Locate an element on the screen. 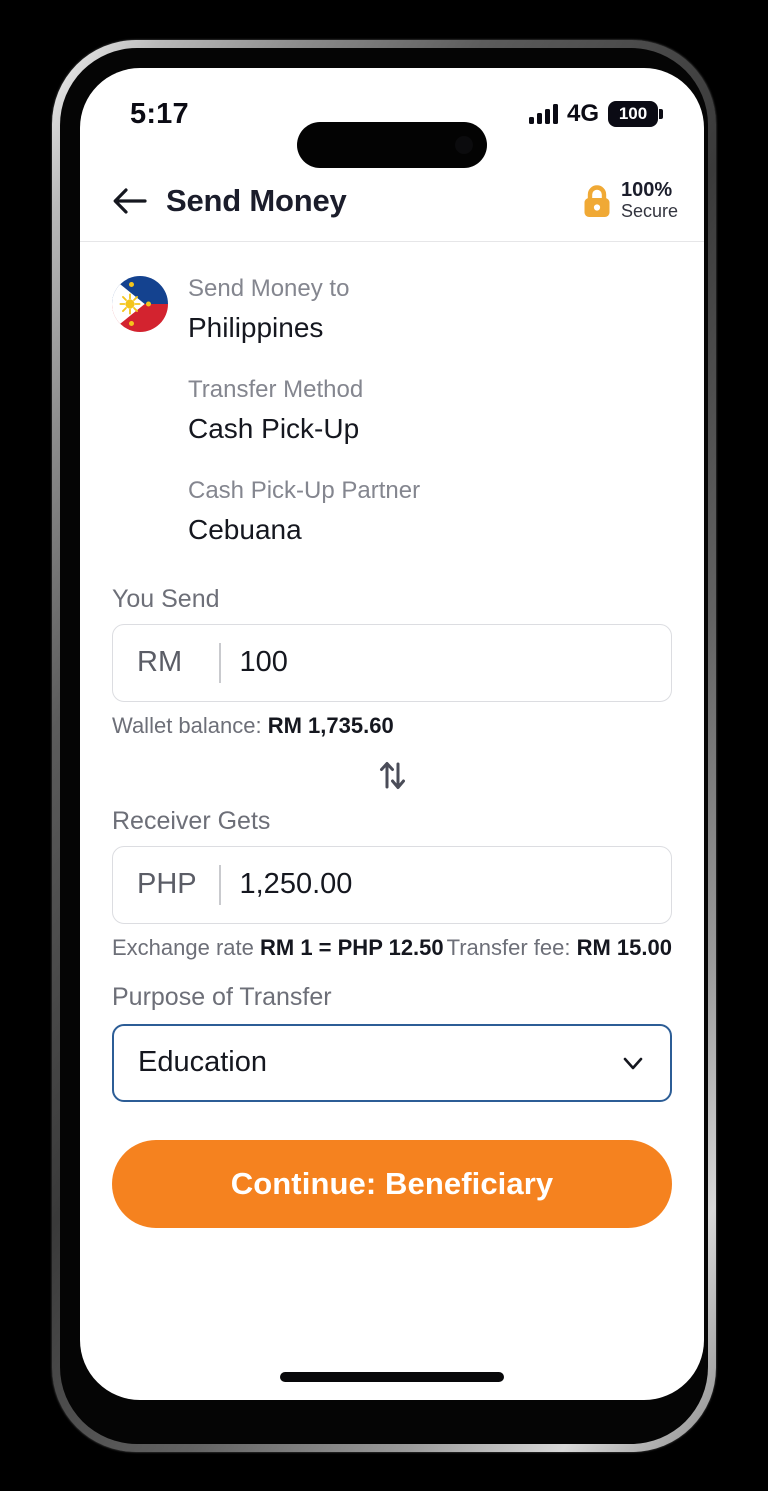 This screenshot has width=768, height=1491. destination-country: Philippines is located at coordinates (256, 327).